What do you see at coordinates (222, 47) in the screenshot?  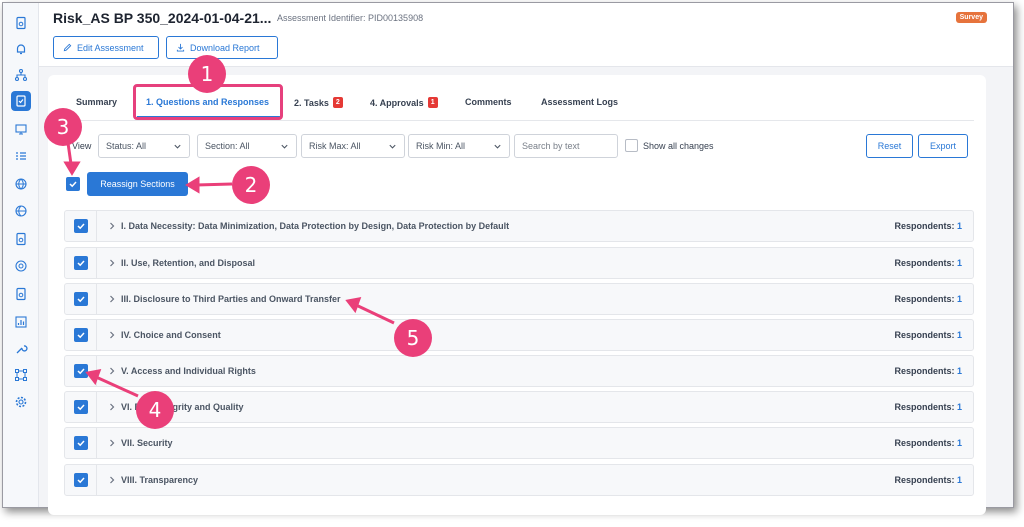 I see `download-report-button: Download Report` at bounding box center [222, 47].